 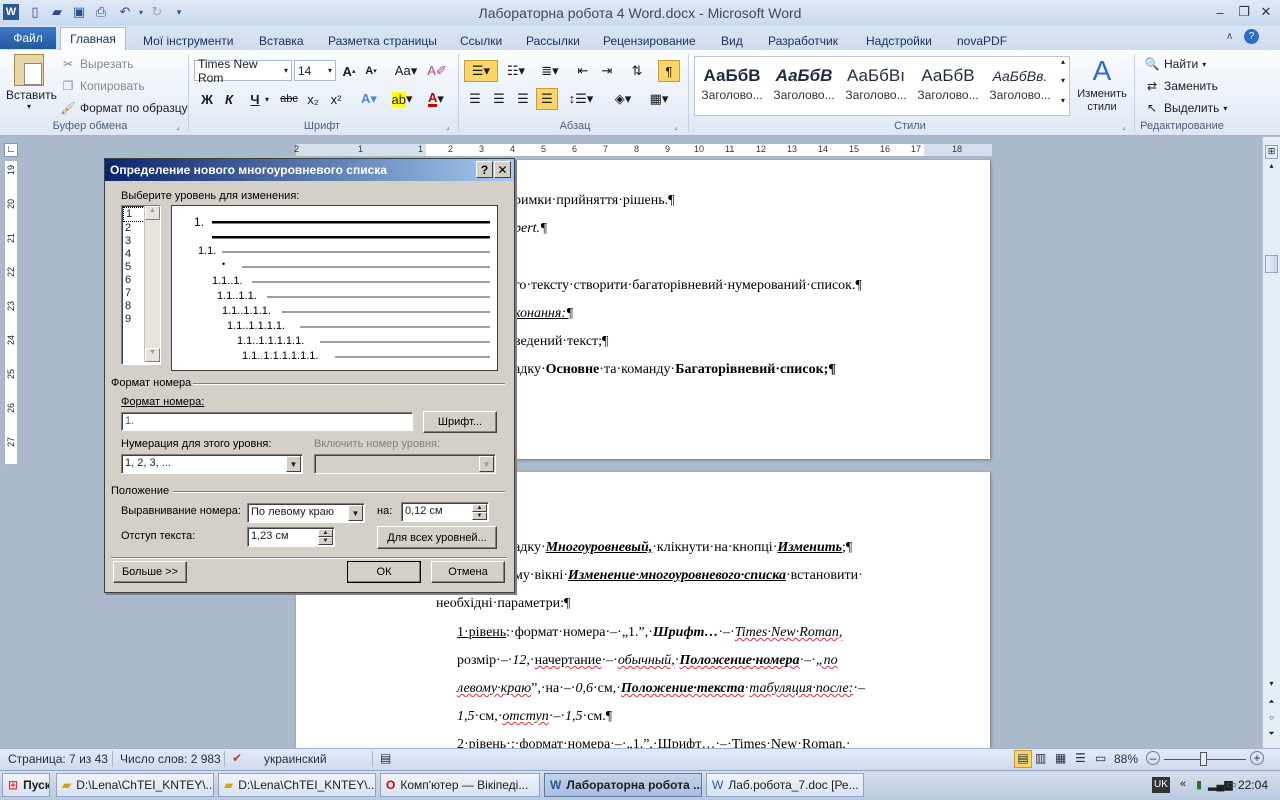 What do you see at coordinates (384, 572) in the screenshot?
I see `ok-button: ОК` at bounding box center [384, 572].